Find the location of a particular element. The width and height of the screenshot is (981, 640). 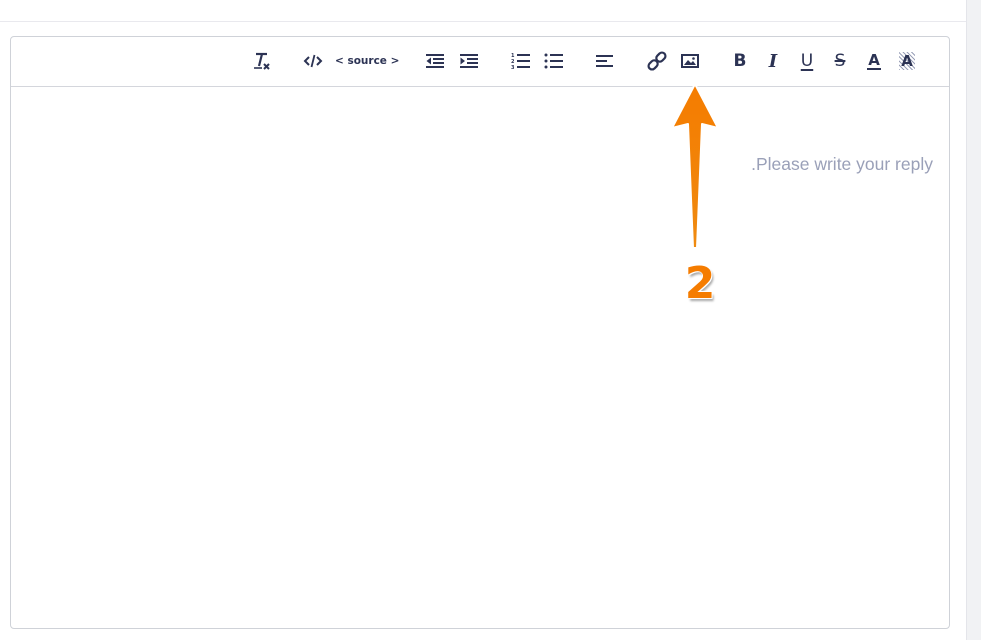

indent-icon is located at coordinates (469, 61).